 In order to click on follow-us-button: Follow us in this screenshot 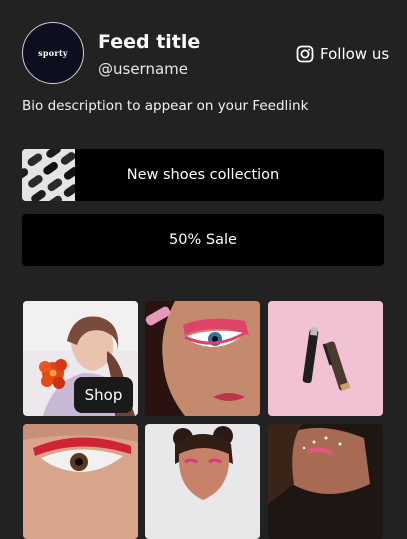, I will do `click(342, 54)`.